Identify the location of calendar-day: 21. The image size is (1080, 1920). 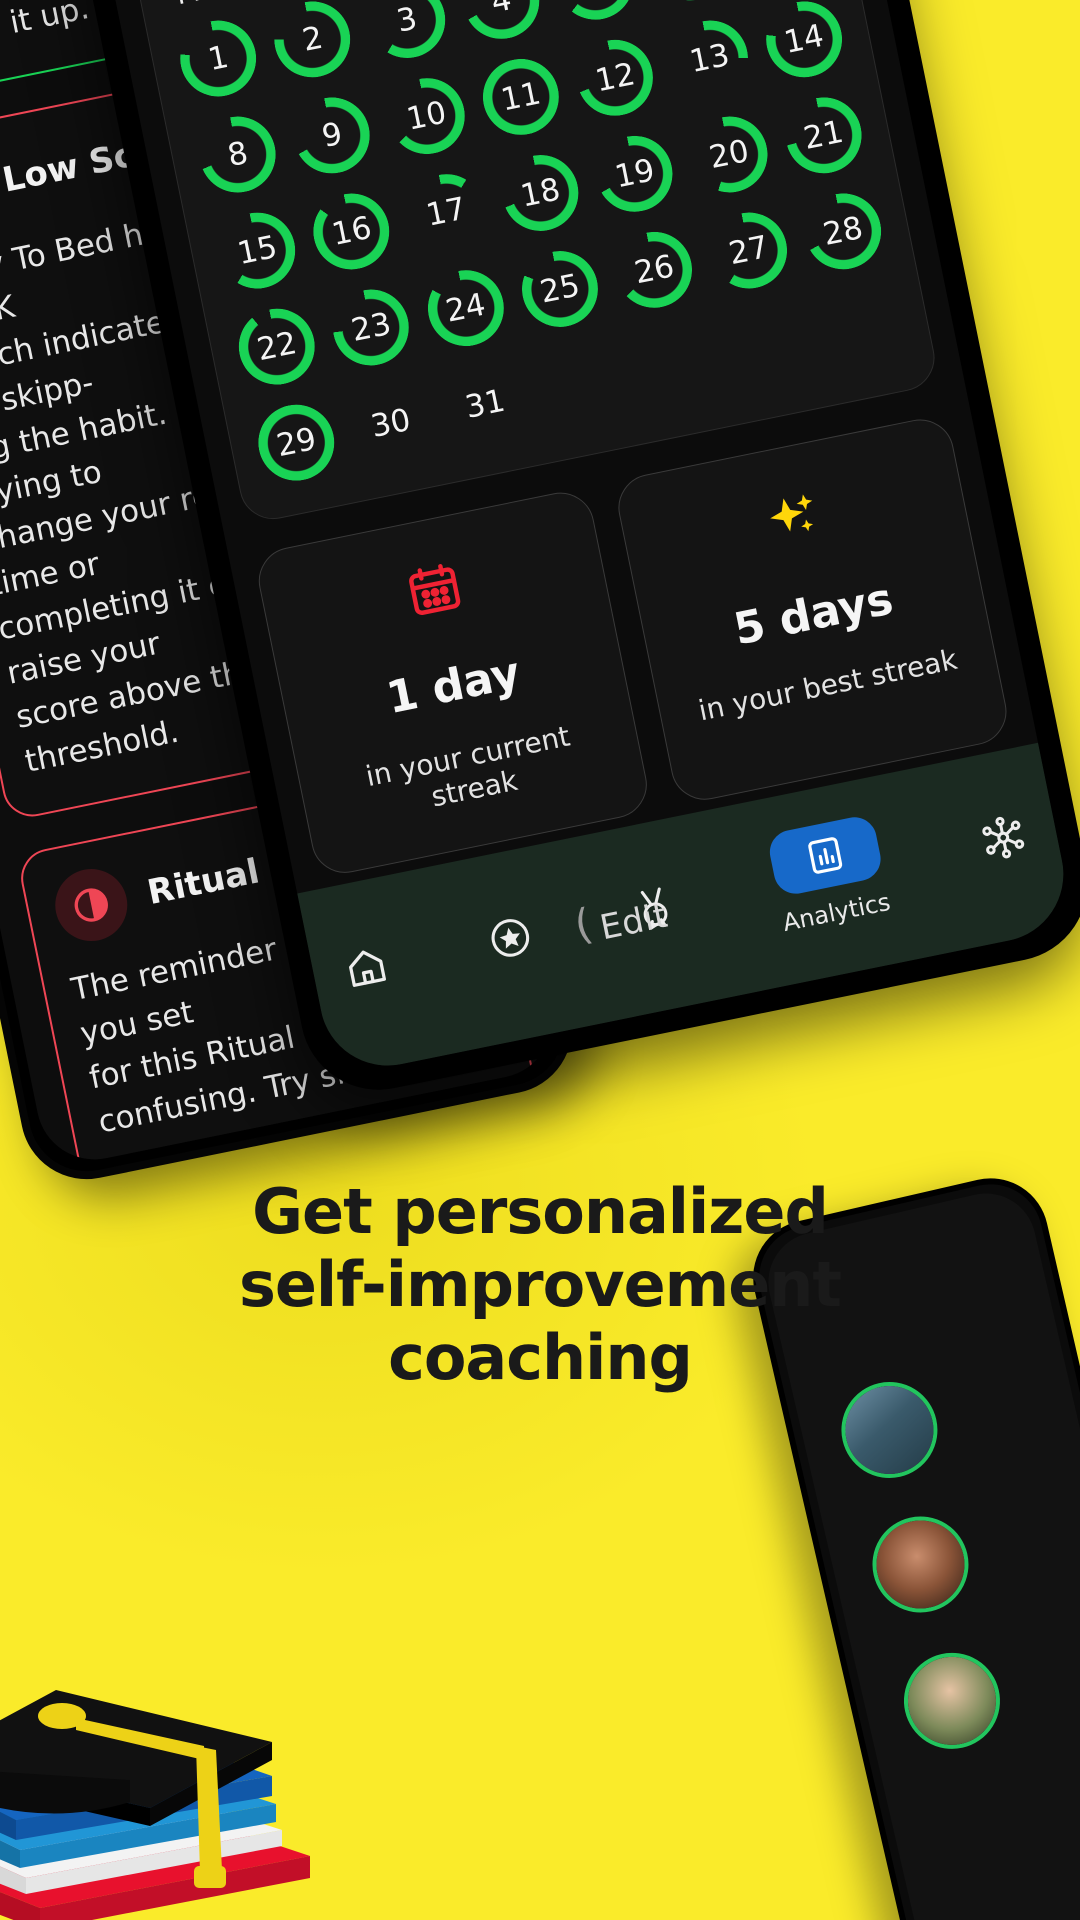
(823, 135).